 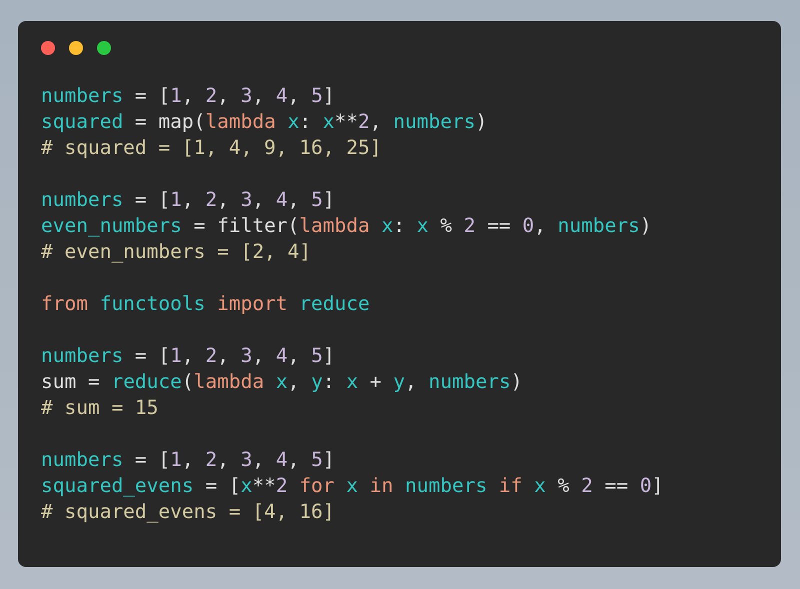 What do you see at coordinates (211, 148) in the screenshot?
I see `code-line: # squared = [1, 4, 9, 16, 25]` at bounding box center [211, 148].